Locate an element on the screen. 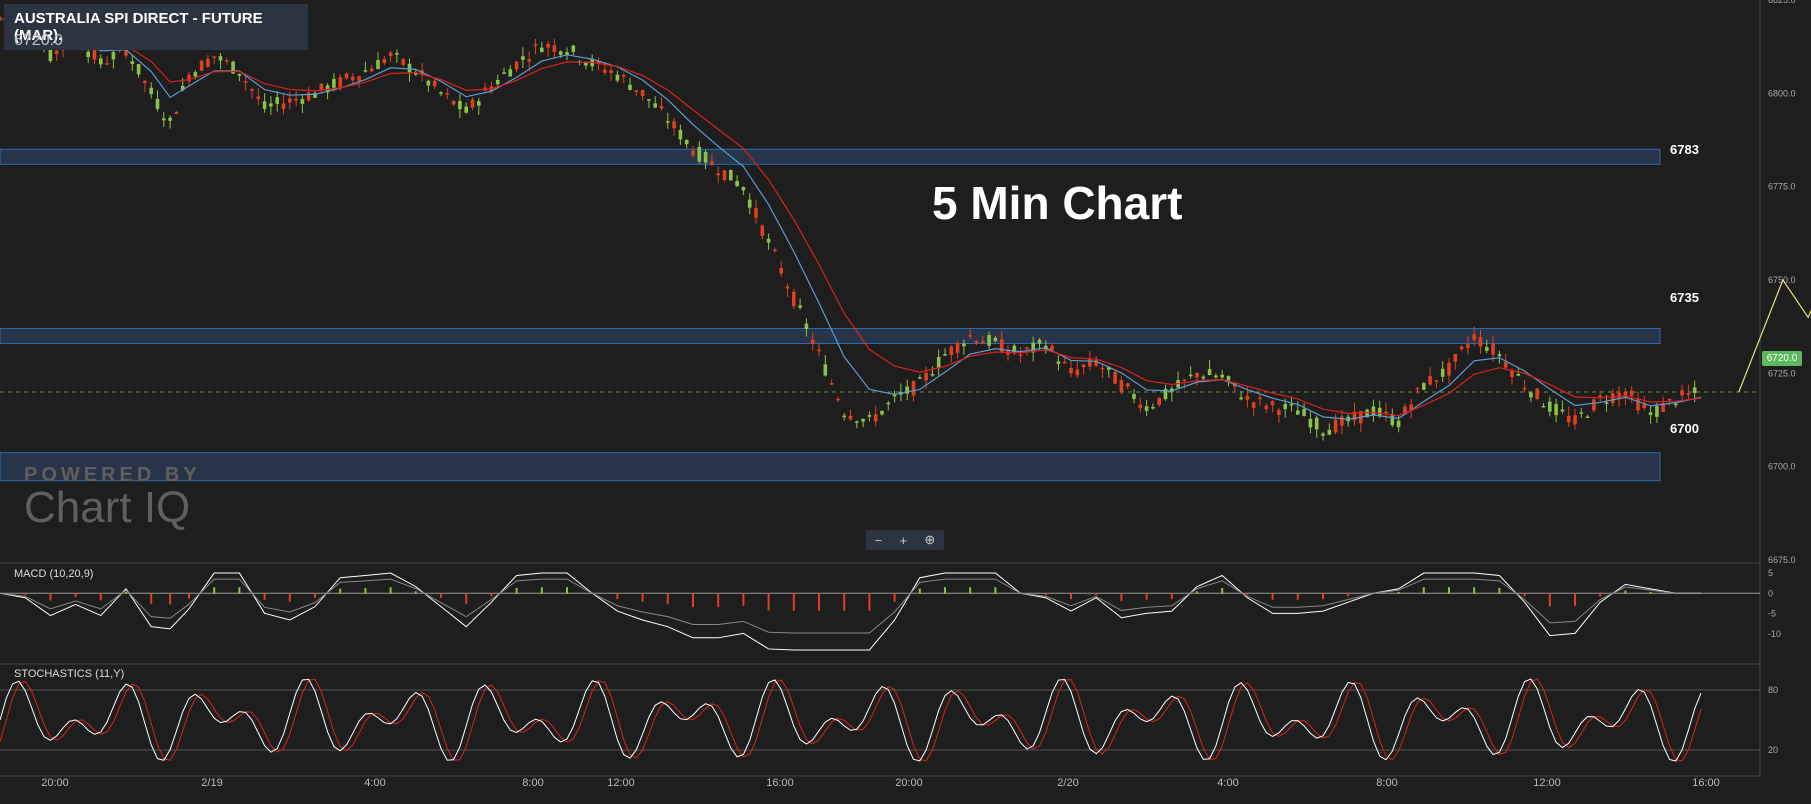  level-label-6783: 6783 is located at coordinates (1684, 149).